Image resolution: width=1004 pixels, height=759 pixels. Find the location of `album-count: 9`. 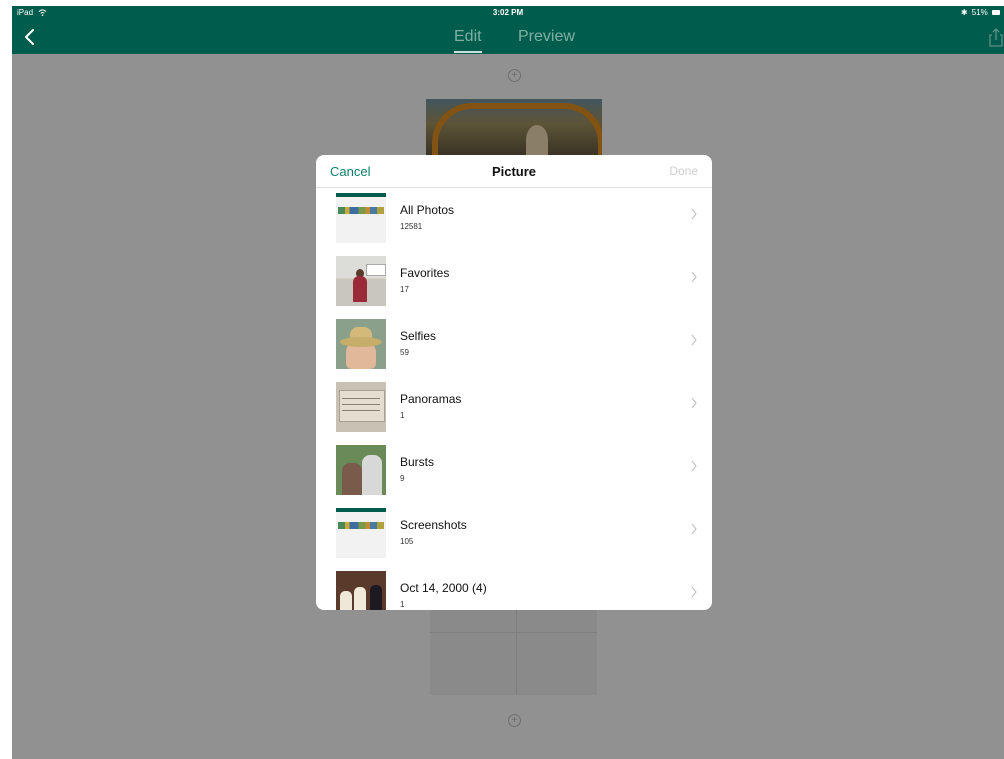

album-count: 9 is located at coordinates (402, 478).